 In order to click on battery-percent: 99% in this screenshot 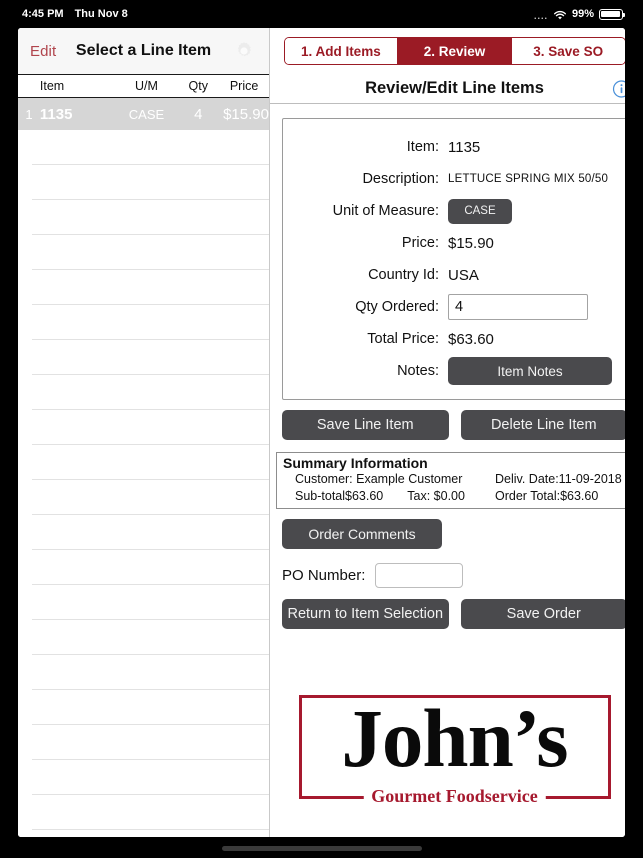, I will do `click(582, 14)`.